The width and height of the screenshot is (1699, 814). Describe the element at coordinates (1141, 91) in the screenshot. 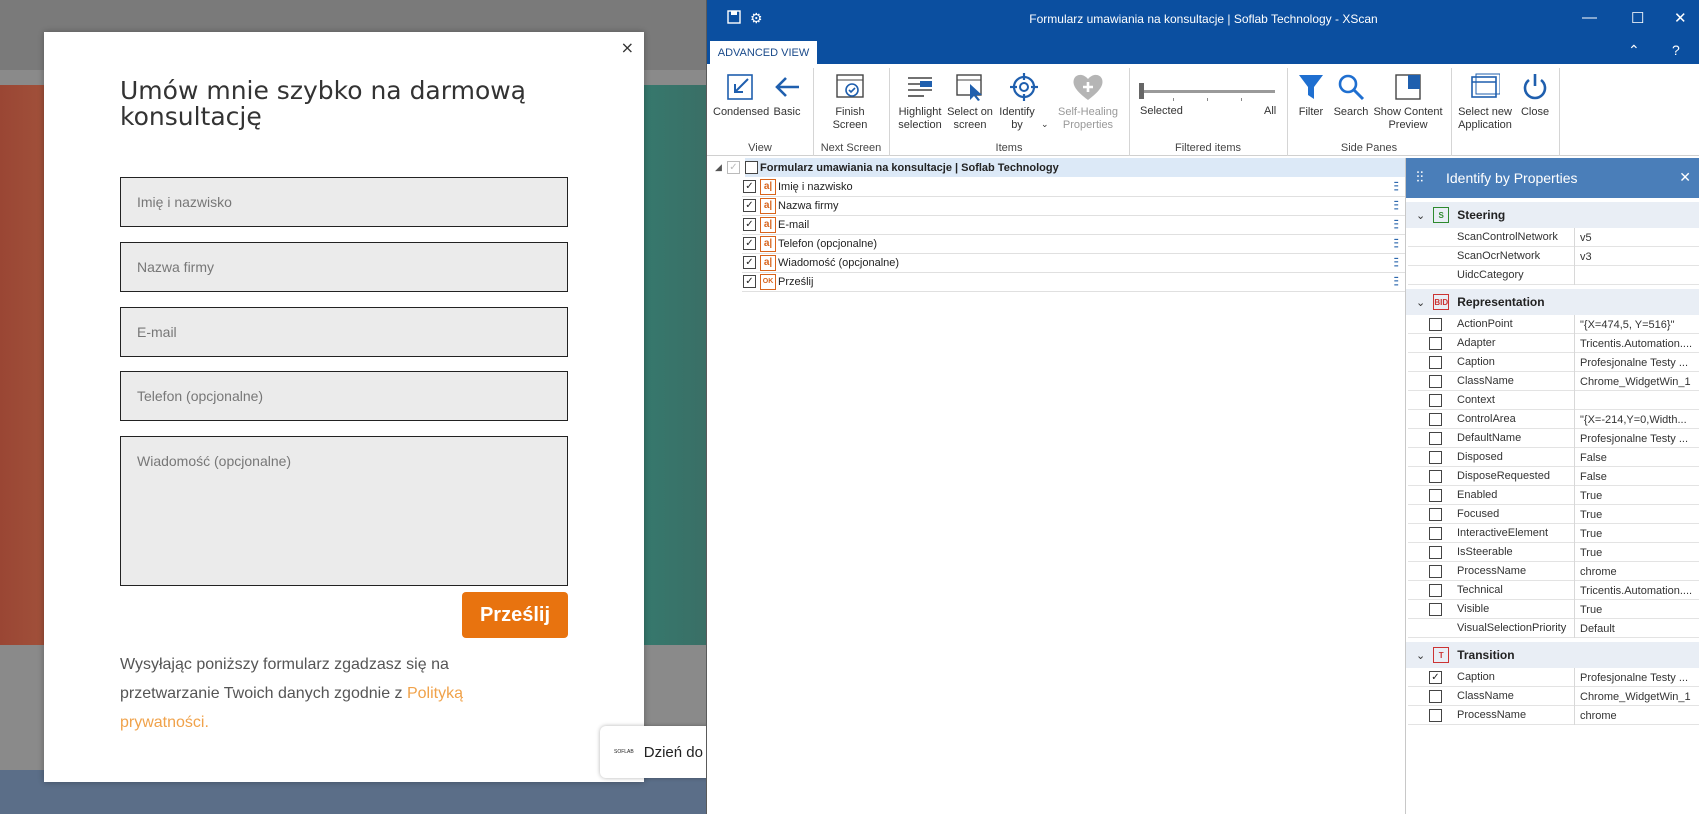

I see `slider-thumb` at that location.